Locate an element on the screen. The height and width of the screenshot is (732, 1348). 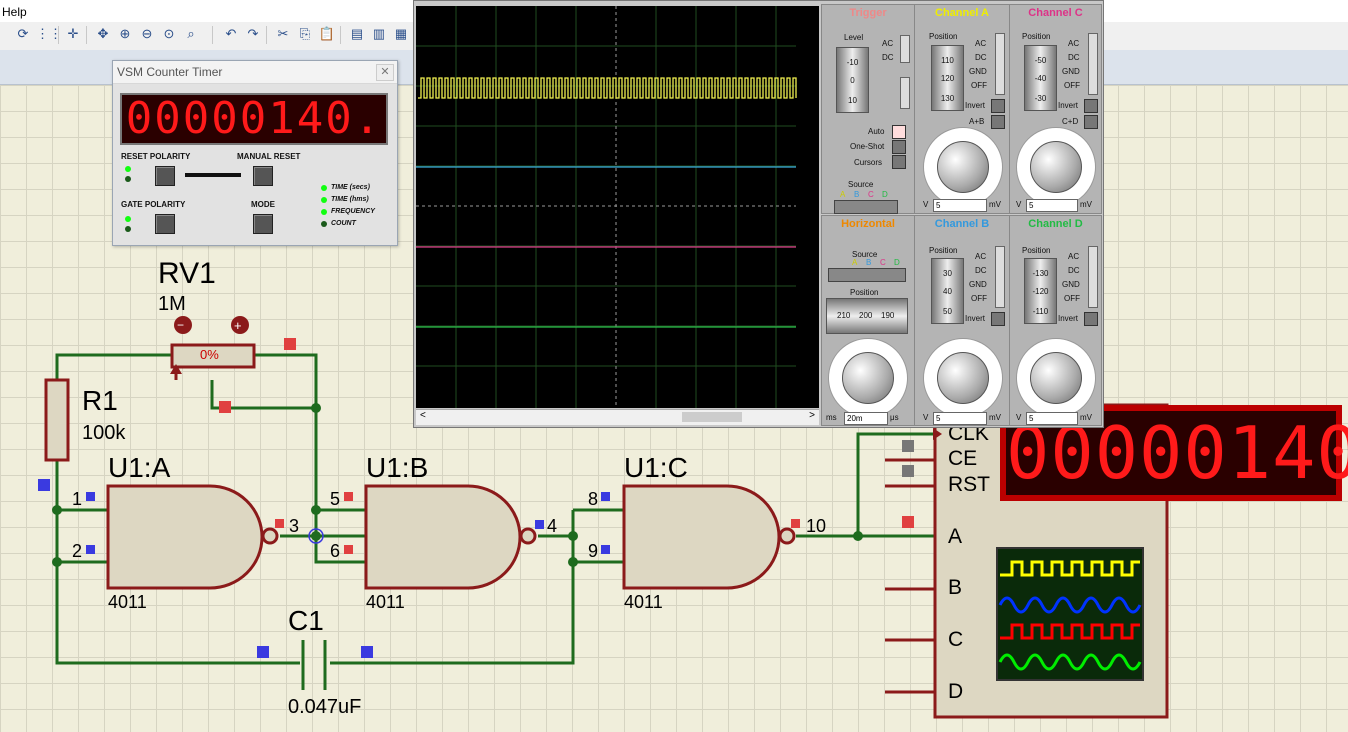
origin-icon: ✛ is located at coordinates (73, 34).